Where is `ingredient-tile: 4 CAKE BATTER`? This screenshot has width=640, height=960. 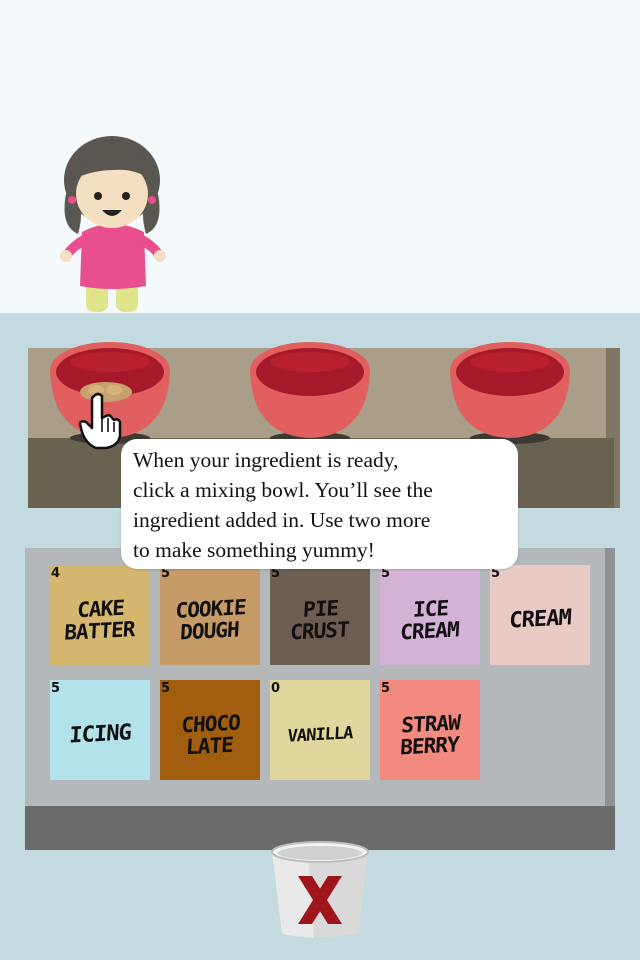 ingredient-tile: 4 CAKE BATTER is located at coordinates (100, 615).